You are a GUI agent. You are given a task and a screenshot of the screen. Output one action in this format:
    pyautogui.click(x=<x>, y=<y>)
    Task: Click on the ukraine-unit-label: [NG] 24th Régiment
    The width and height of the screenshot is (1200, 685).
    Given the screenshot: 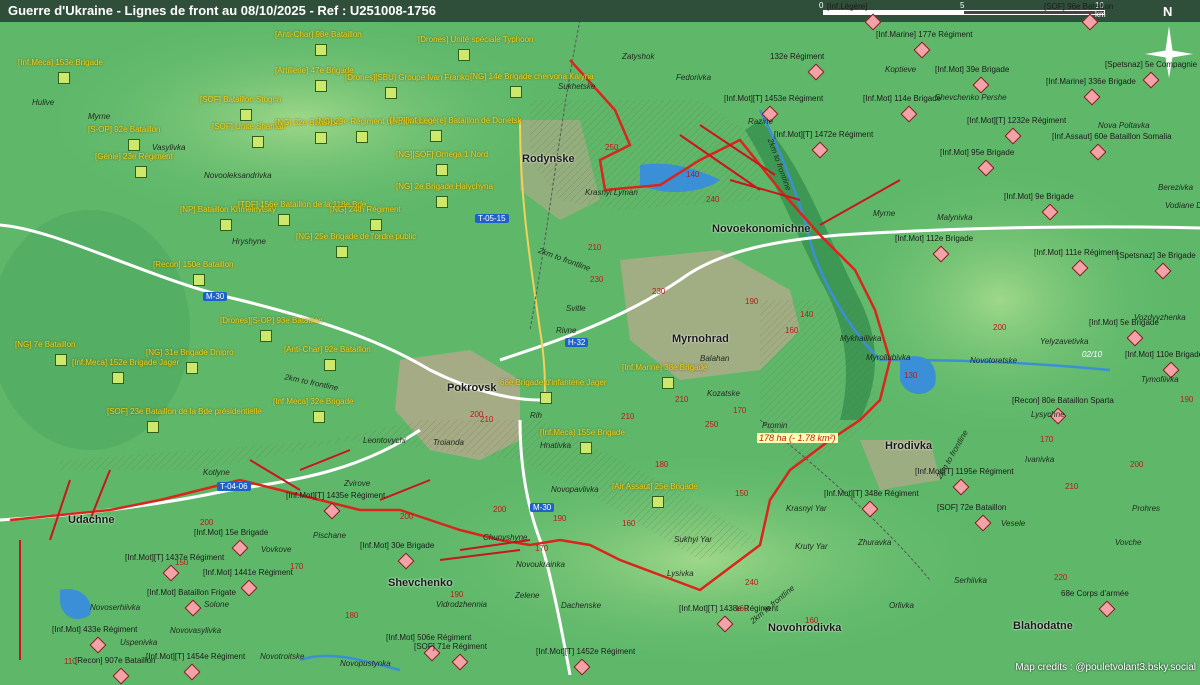 What is the action you would take?
    pyautogui.click(x=365, y=209)
    